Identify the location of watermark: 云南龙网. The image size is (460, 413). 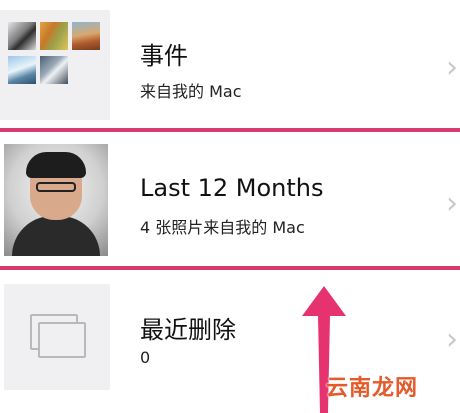
(372, 388).